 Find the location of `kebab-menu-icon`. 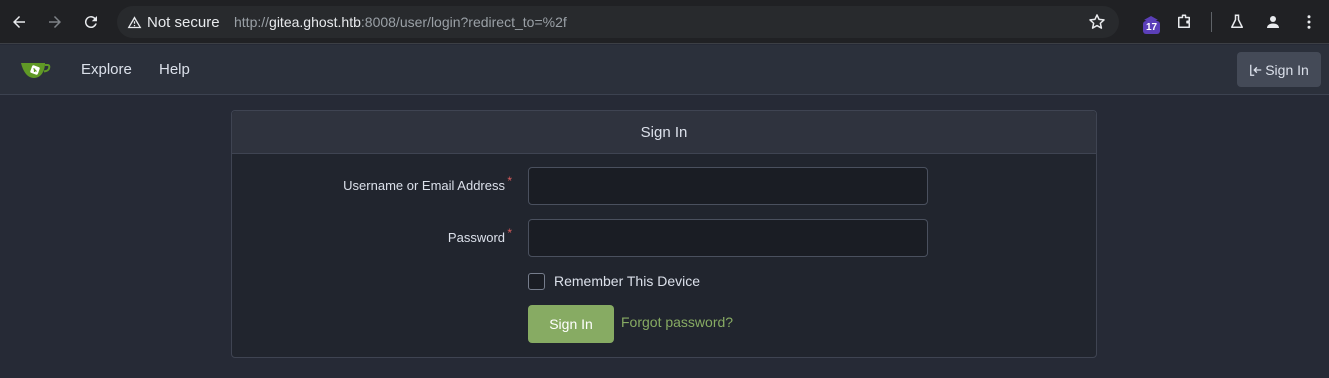

kebab-menu-icon is located at coordinates (1309, 22).